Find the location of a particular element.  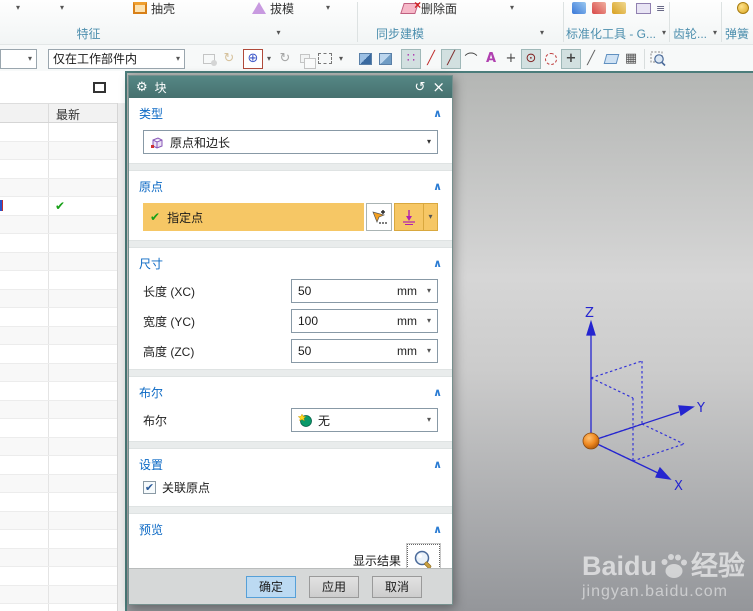

shell-button: 抽壳 is located at coordinates (154, 8).